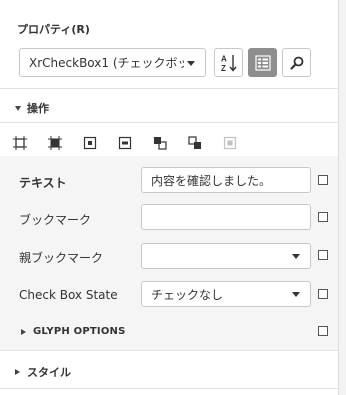 The width and height of the screenshot is (346, 395). What do you see at coordinates (125, 143) in the screenshot?
I see `center-vertical-icon` at bounding box center [125, 143].